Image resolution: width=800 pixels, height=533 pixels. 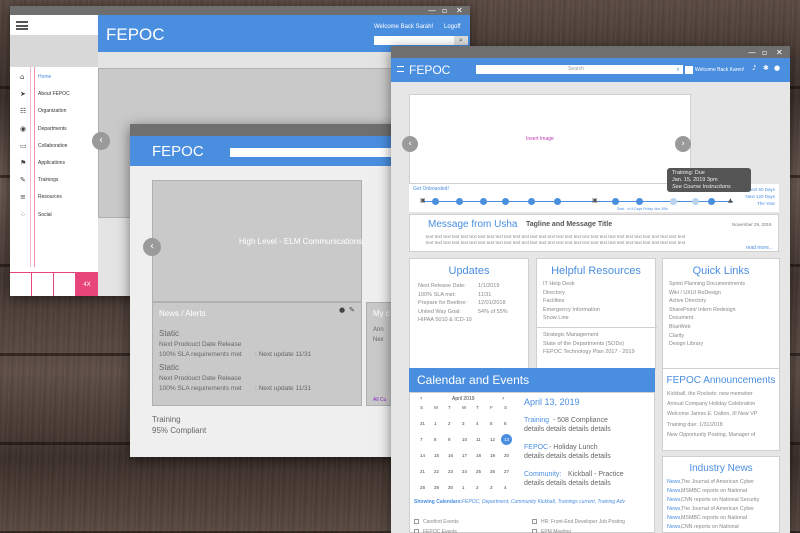 What do you see at coordinates (712, 414) in the screenshot?
I see `announcement-item: Welcome James E. Dalton, III New VP` at bounding box center [712, 414].